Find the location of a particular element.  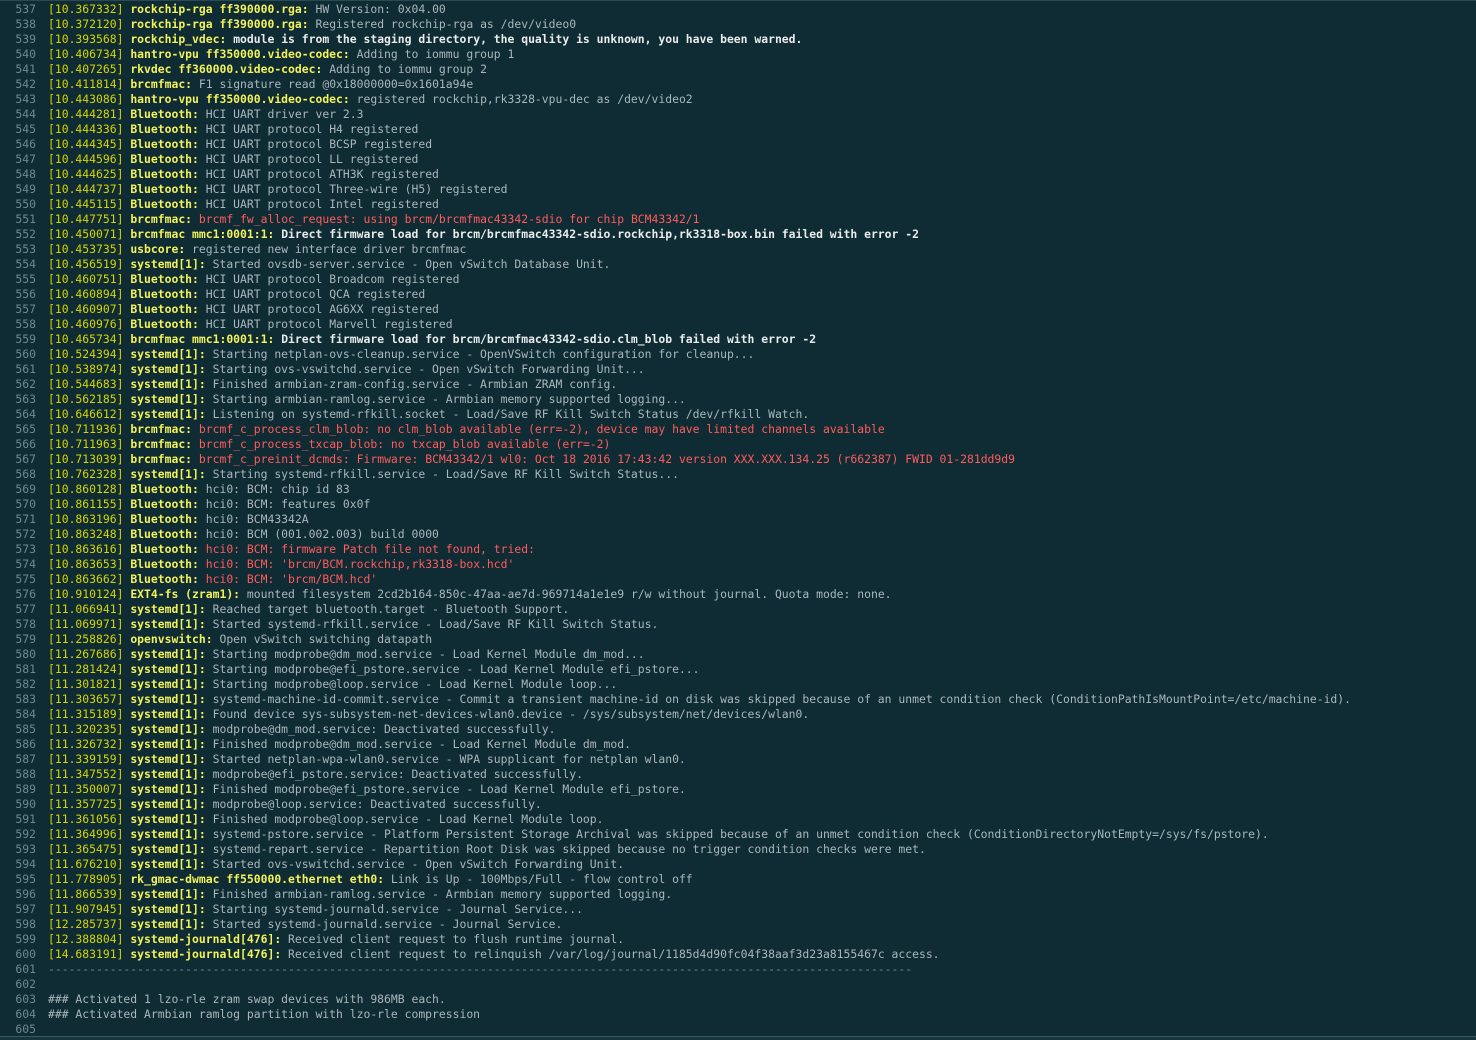

timestamp: 10.538974 is located at coordinates (85, 369).